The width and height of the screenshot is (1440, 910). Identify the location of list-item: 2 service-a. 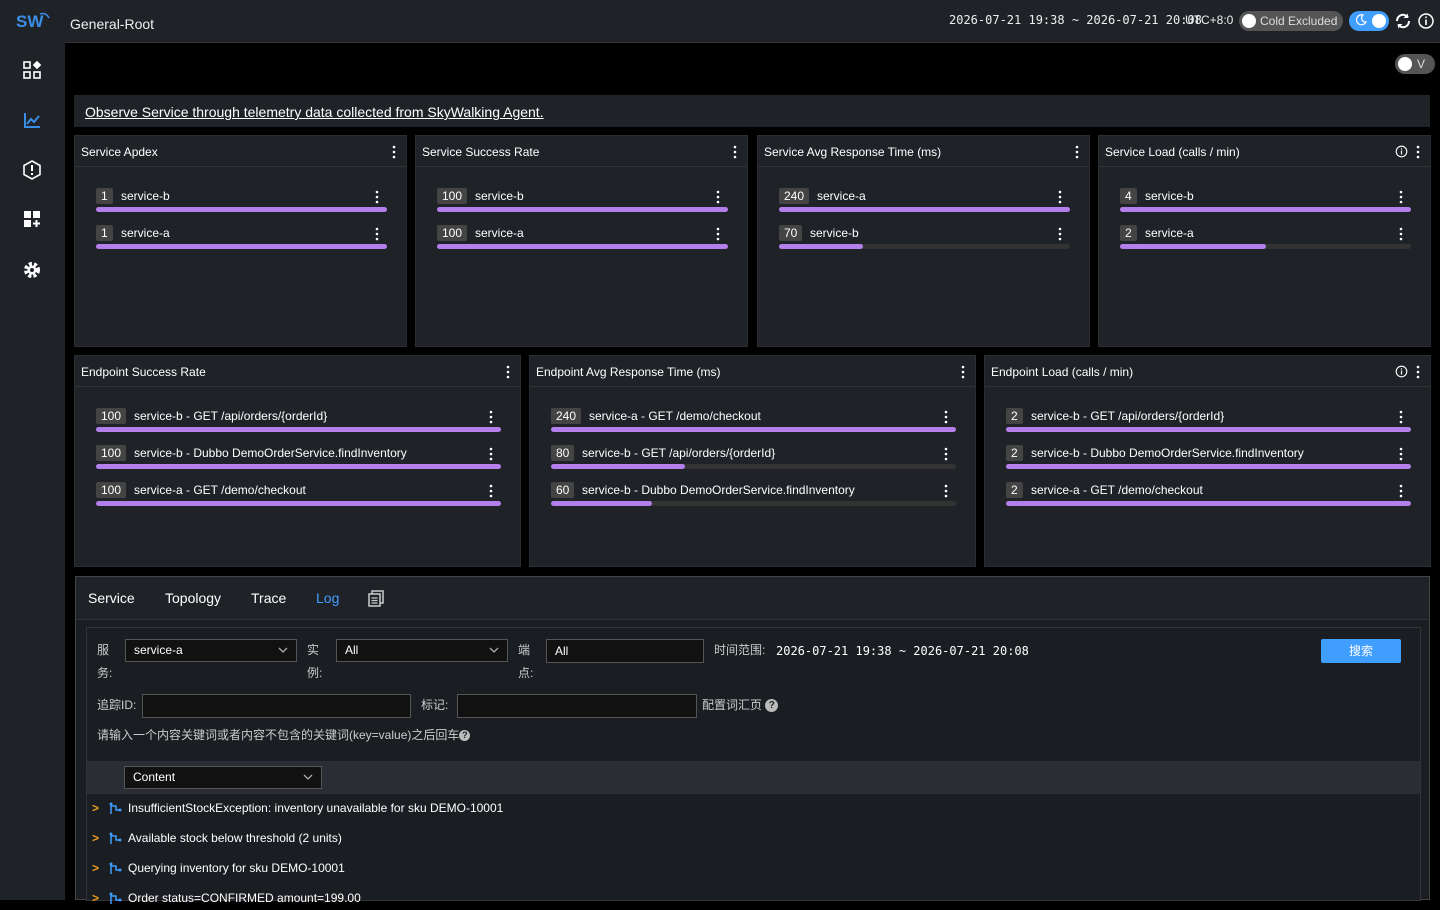
(1265, 240).